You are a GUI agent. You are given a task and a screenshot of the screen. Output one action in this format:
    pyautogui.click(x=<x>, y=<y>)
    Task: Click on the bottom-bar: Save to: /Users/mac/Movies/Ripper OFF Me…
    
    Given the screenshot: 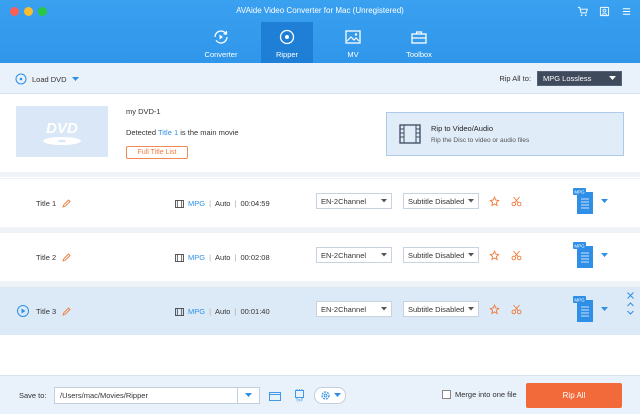 What is the action you would take?
    pyautogui.click(x=320, y=394)
    